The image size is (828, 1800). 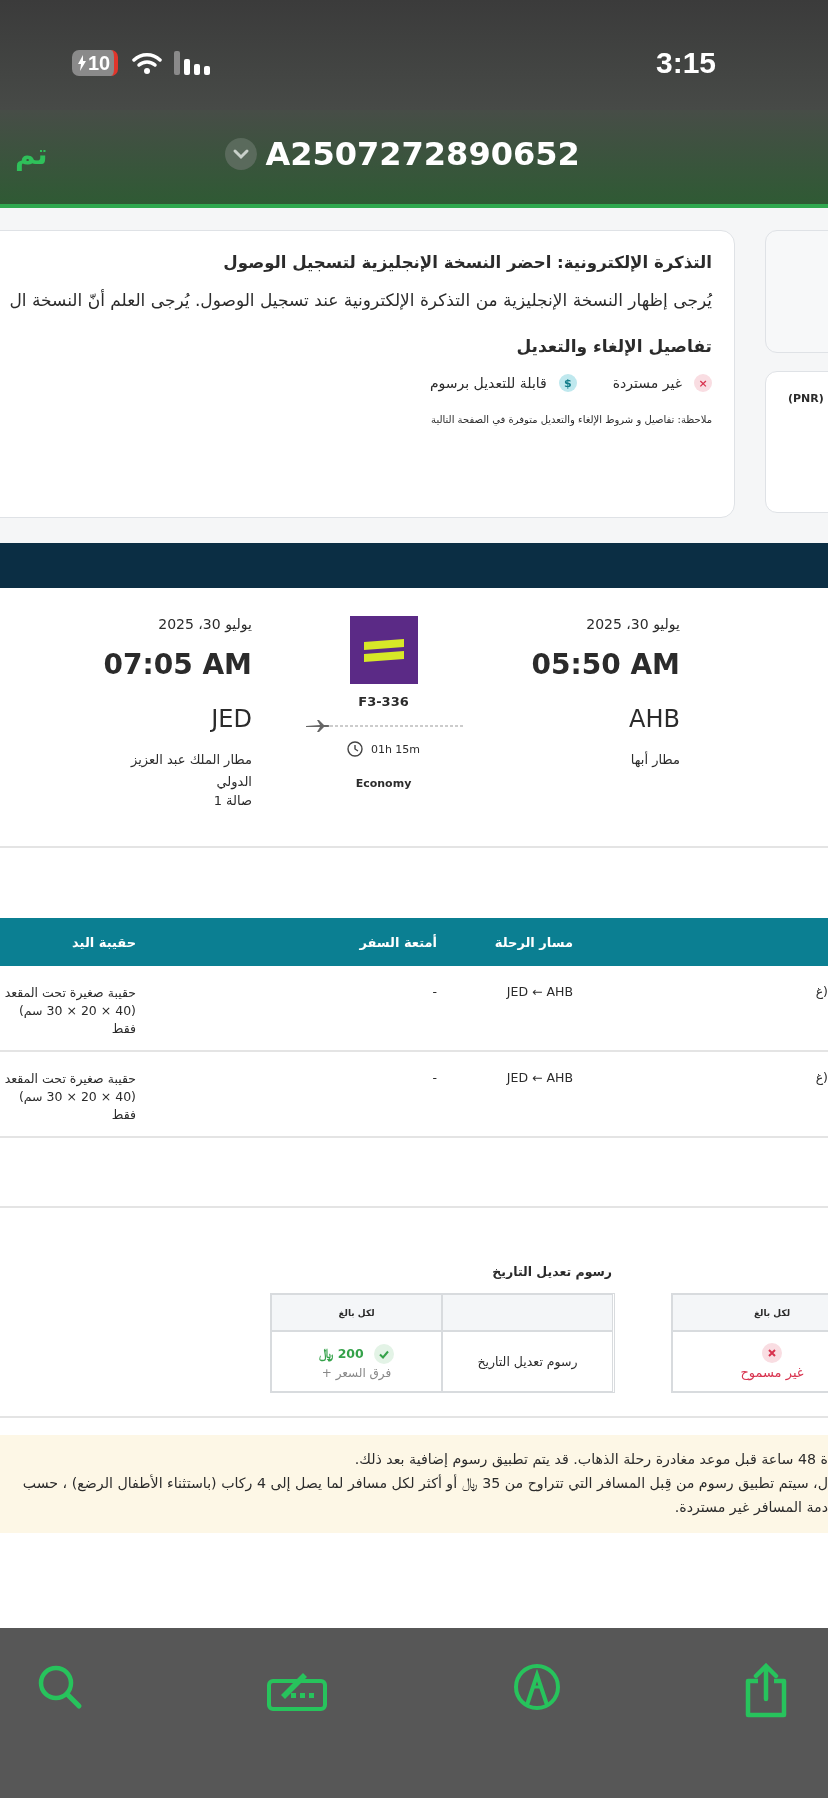 What do you see at coordinates (356, 1372) in the screenshot?
I see `price-difference-text: + فرق السعر` at bounding box center [356, 1372].